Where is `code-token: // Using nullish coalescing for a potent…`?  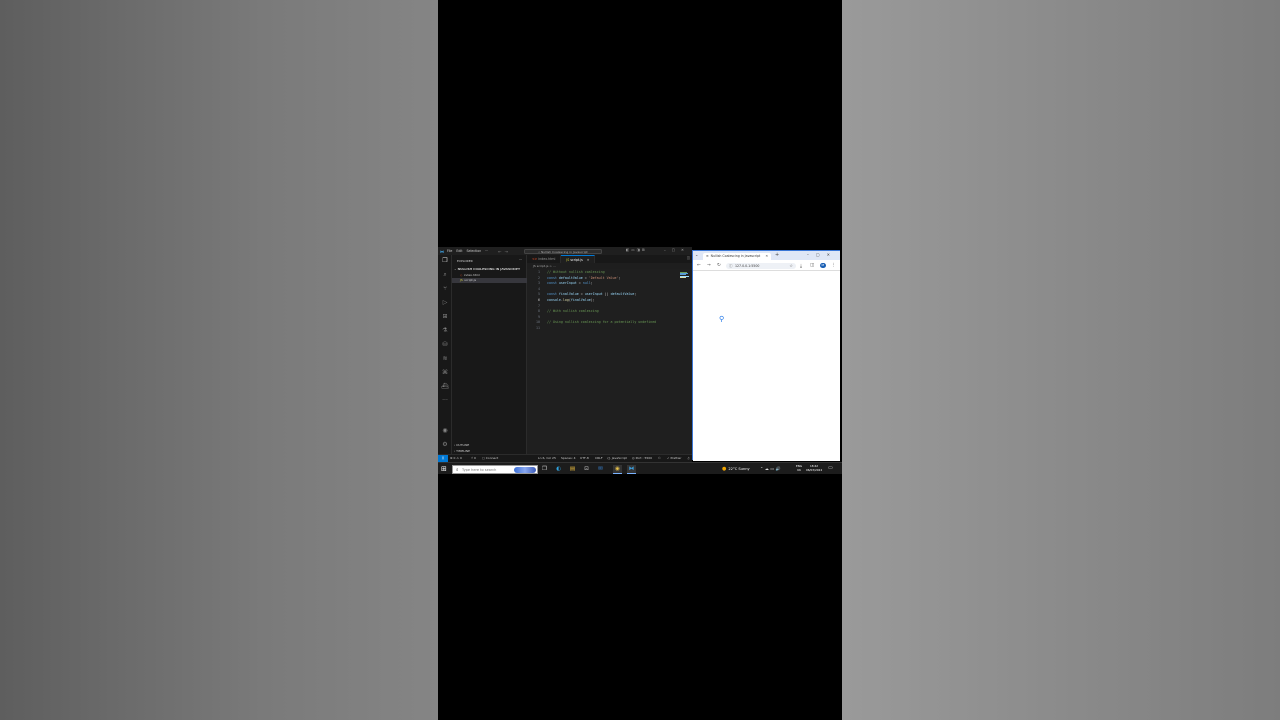 code-token: // Using nullish coalescing for a potent… is located at coordinates (602, 322).